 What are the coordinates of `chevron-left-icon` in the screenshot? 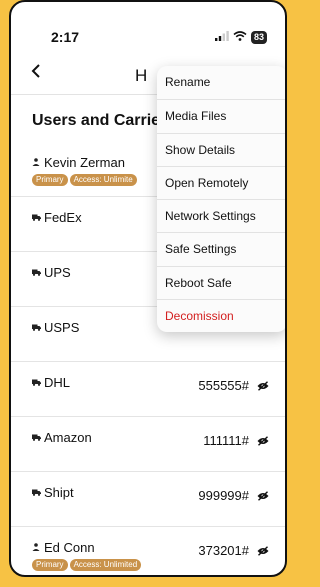 It's located at (36, 73).